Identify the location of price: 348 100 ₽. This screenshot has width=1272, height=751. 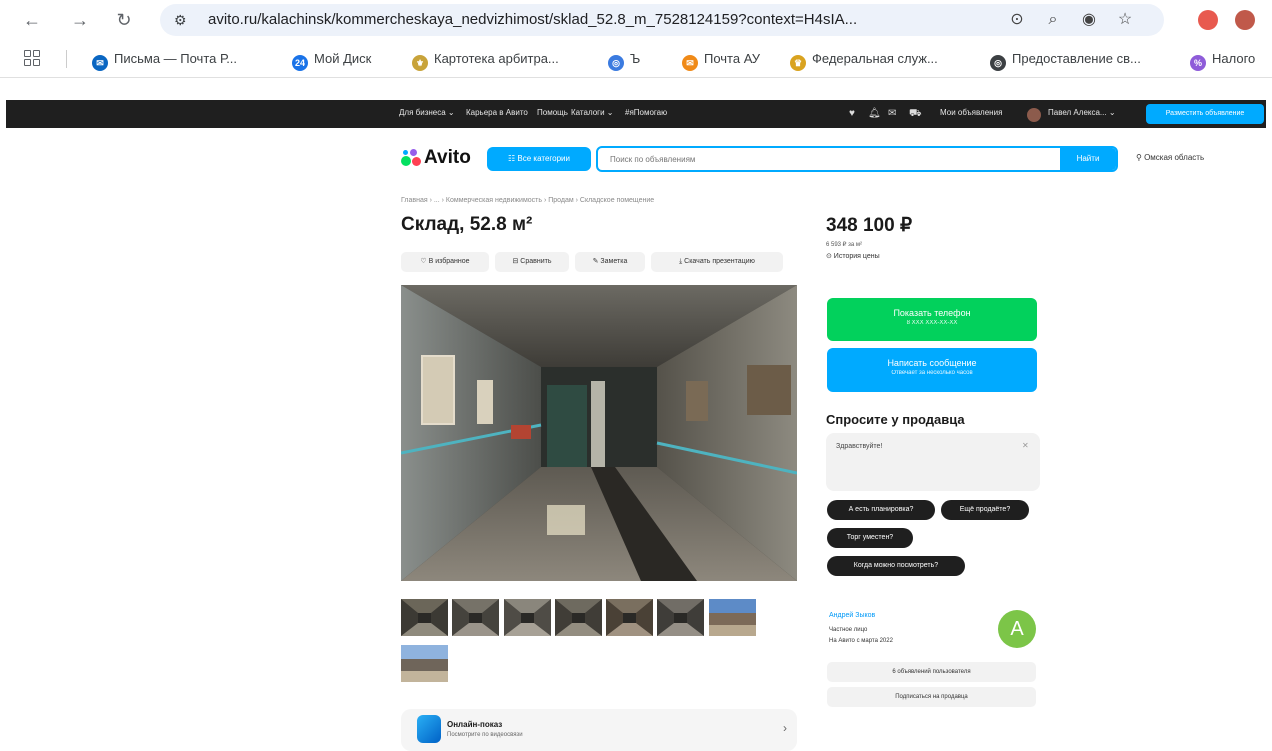
(869, 225).